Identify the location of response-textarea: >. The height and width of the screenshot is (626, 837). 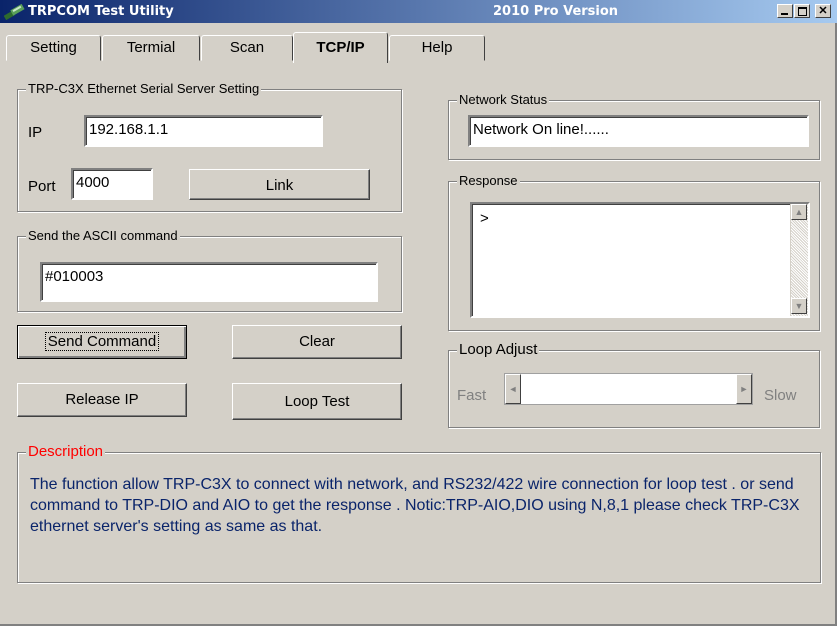
(640, 260).